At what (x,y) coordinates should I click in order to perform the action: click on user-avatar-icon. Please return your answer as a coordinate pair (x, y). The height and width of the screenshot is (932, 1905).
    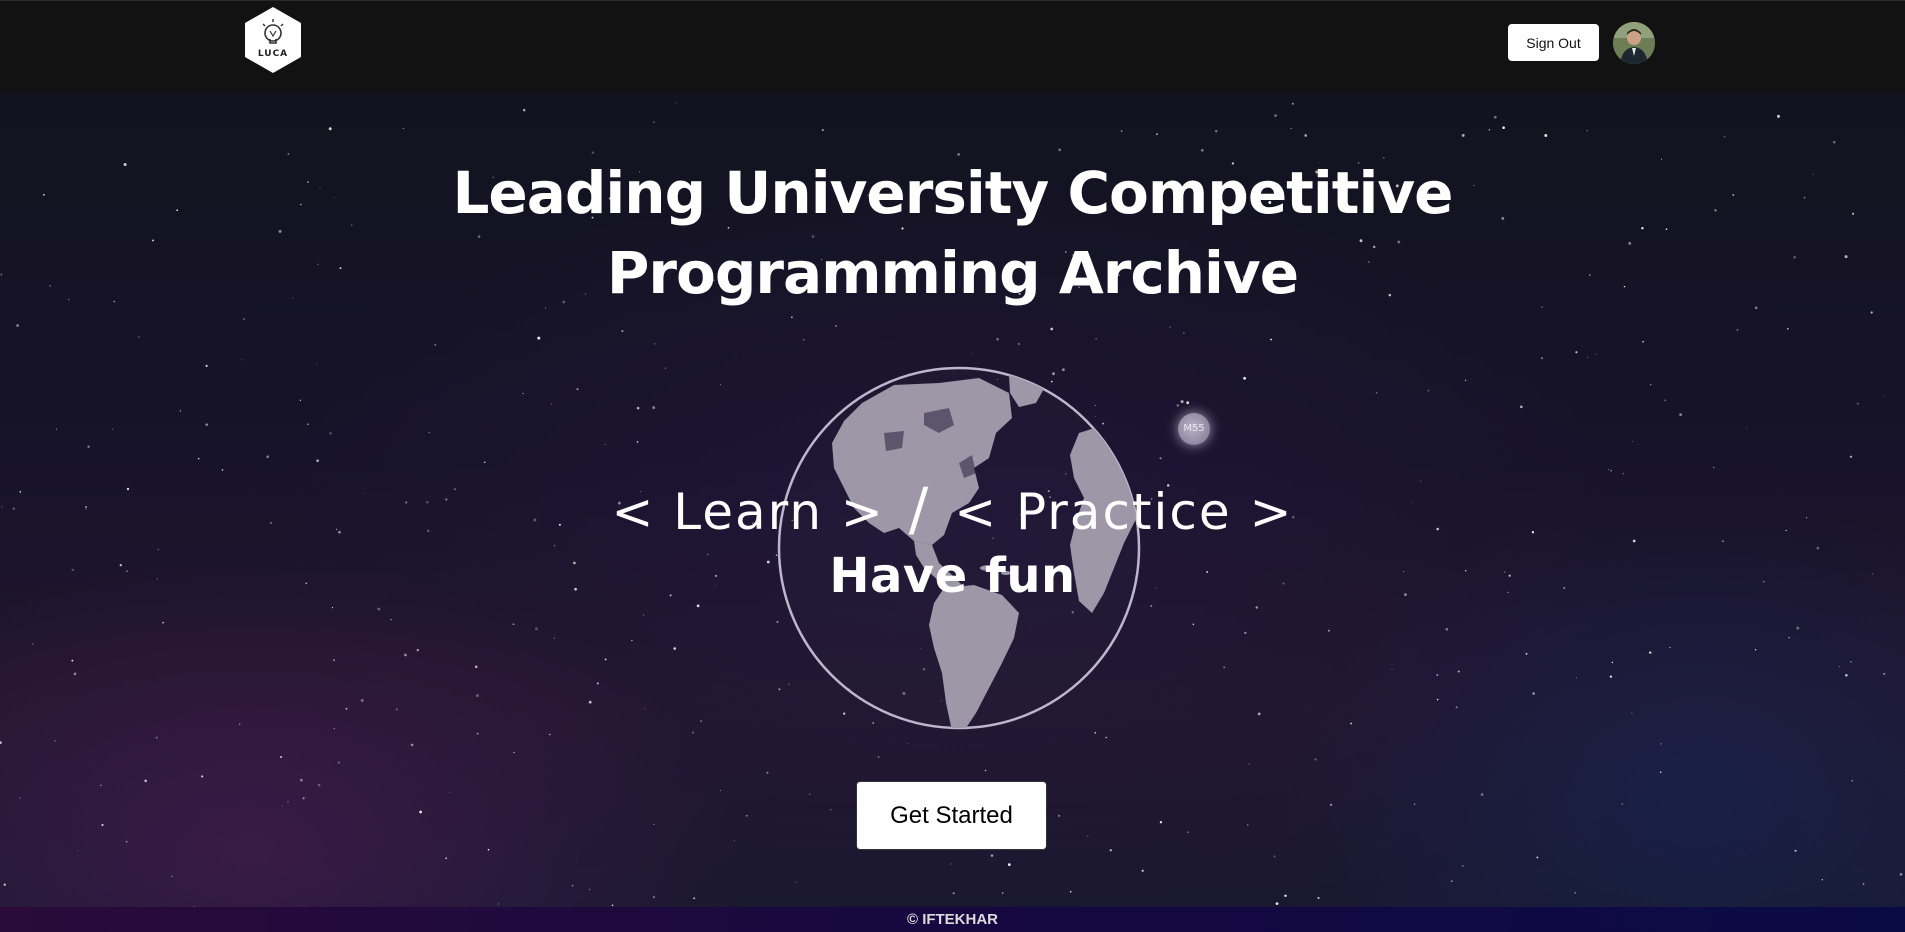
    Looking at the image, I should click on (1634, 43).